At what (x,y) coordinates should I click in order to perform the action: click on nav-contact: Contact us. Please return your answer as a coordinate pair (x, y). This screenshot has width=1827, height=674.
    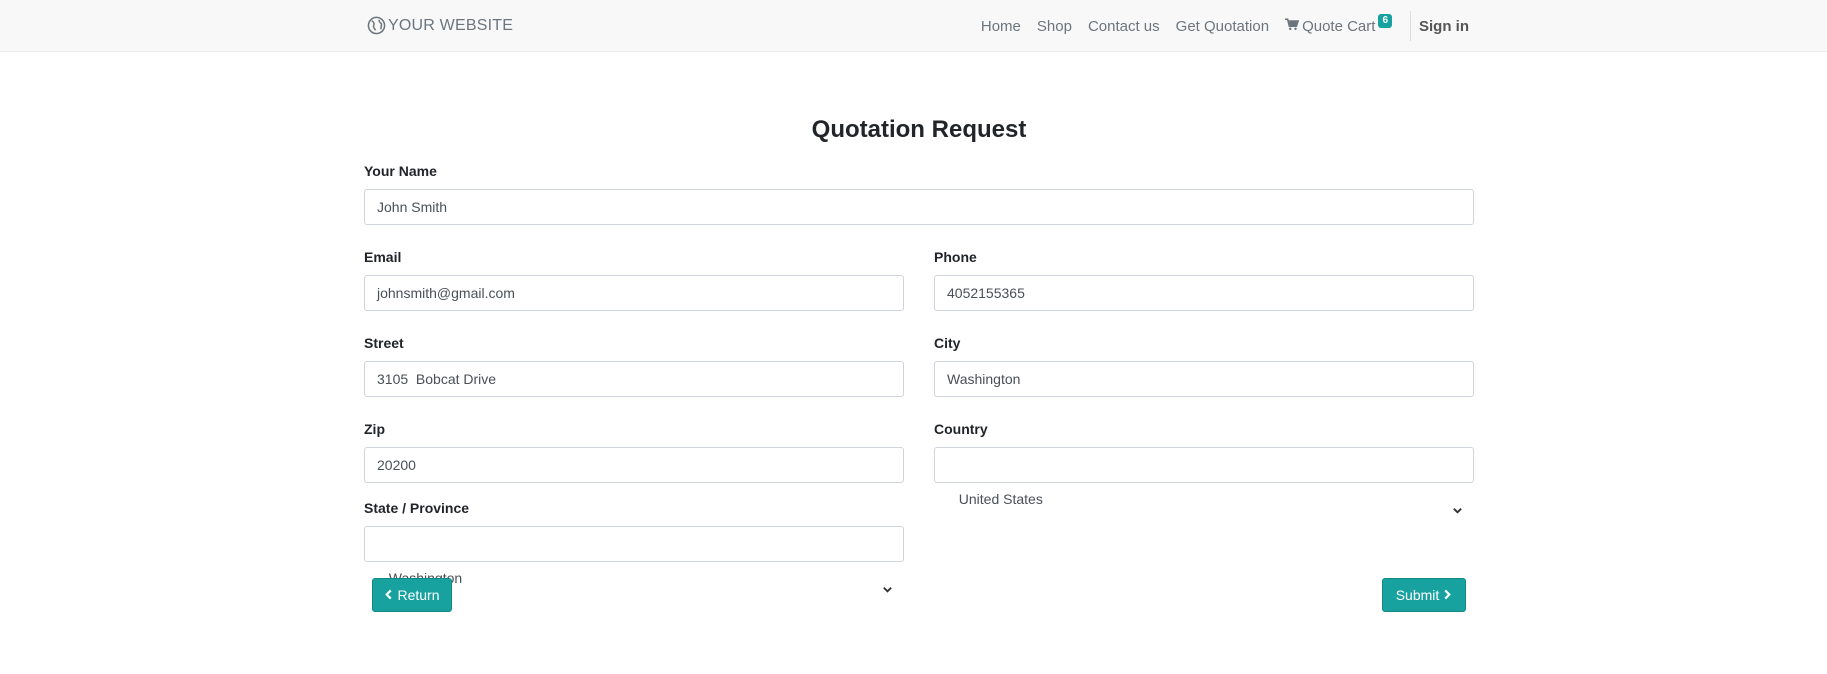
    Looking at the image, I should click on (1124, 26).